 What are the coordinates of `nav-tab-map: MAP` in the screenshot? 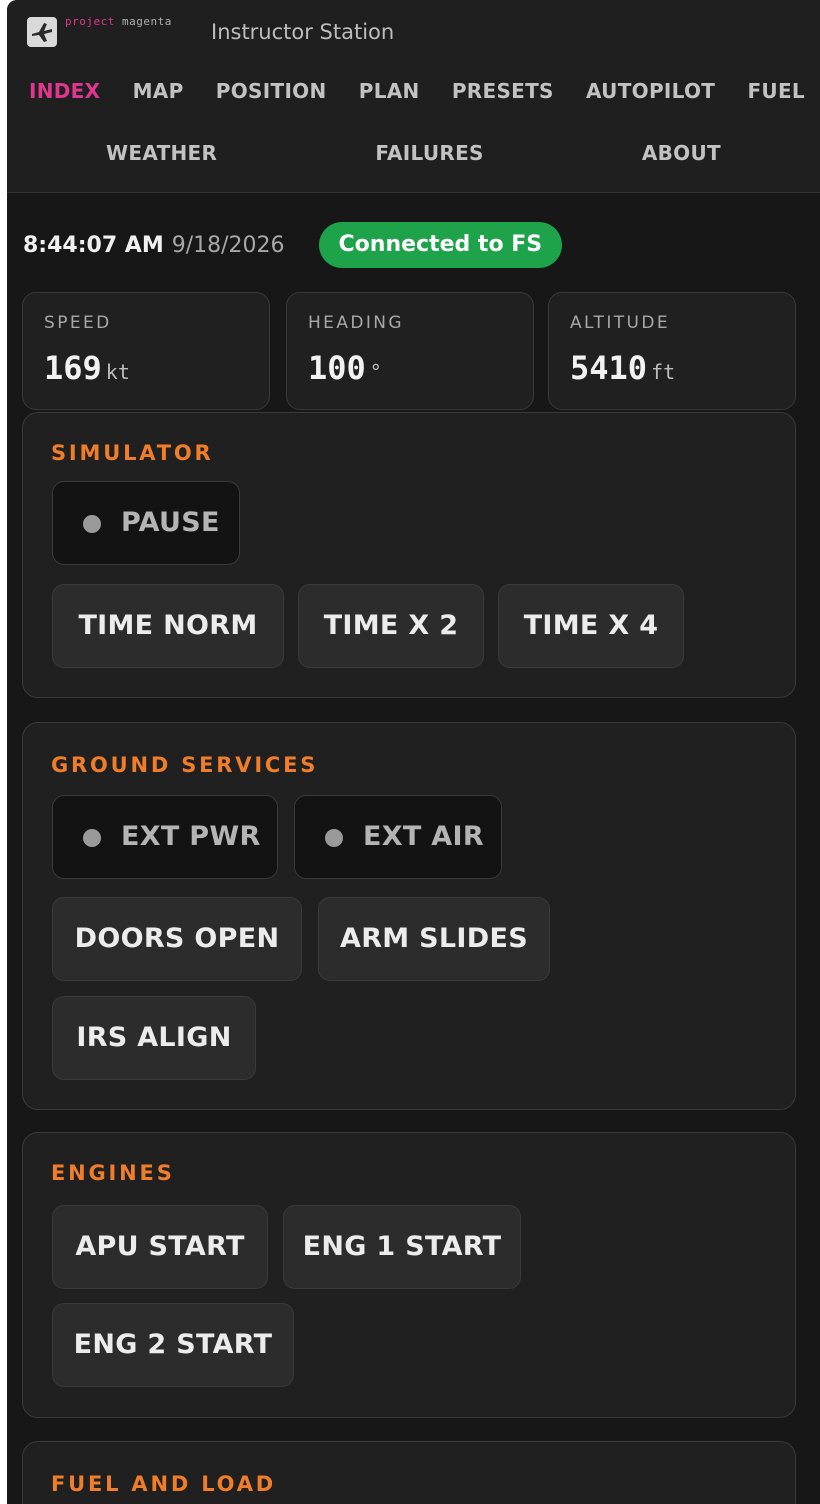 It's located at (158, 91).